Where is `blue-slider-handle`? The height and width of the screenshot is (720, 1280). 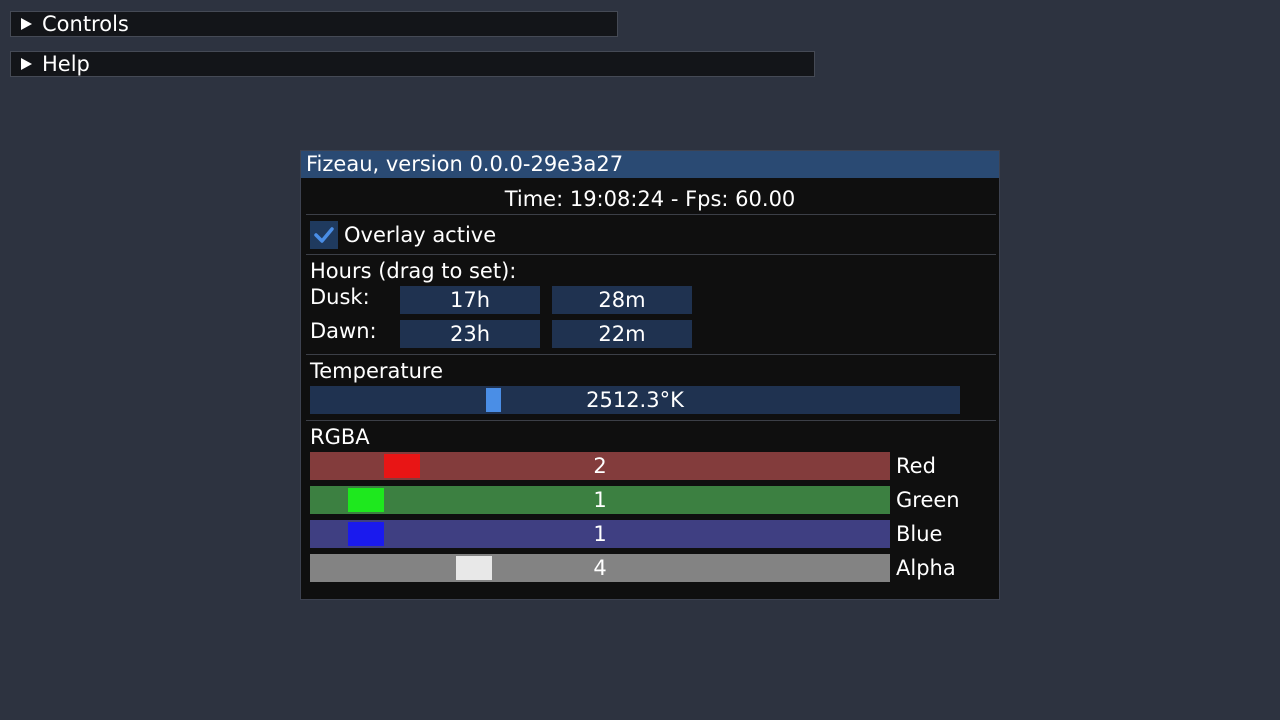 blue-slider-handle is located at coordinates (366, 534).